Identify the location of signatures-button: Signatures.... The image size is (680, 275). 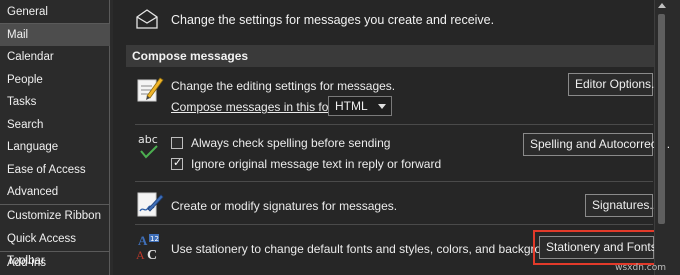
(622, 205).